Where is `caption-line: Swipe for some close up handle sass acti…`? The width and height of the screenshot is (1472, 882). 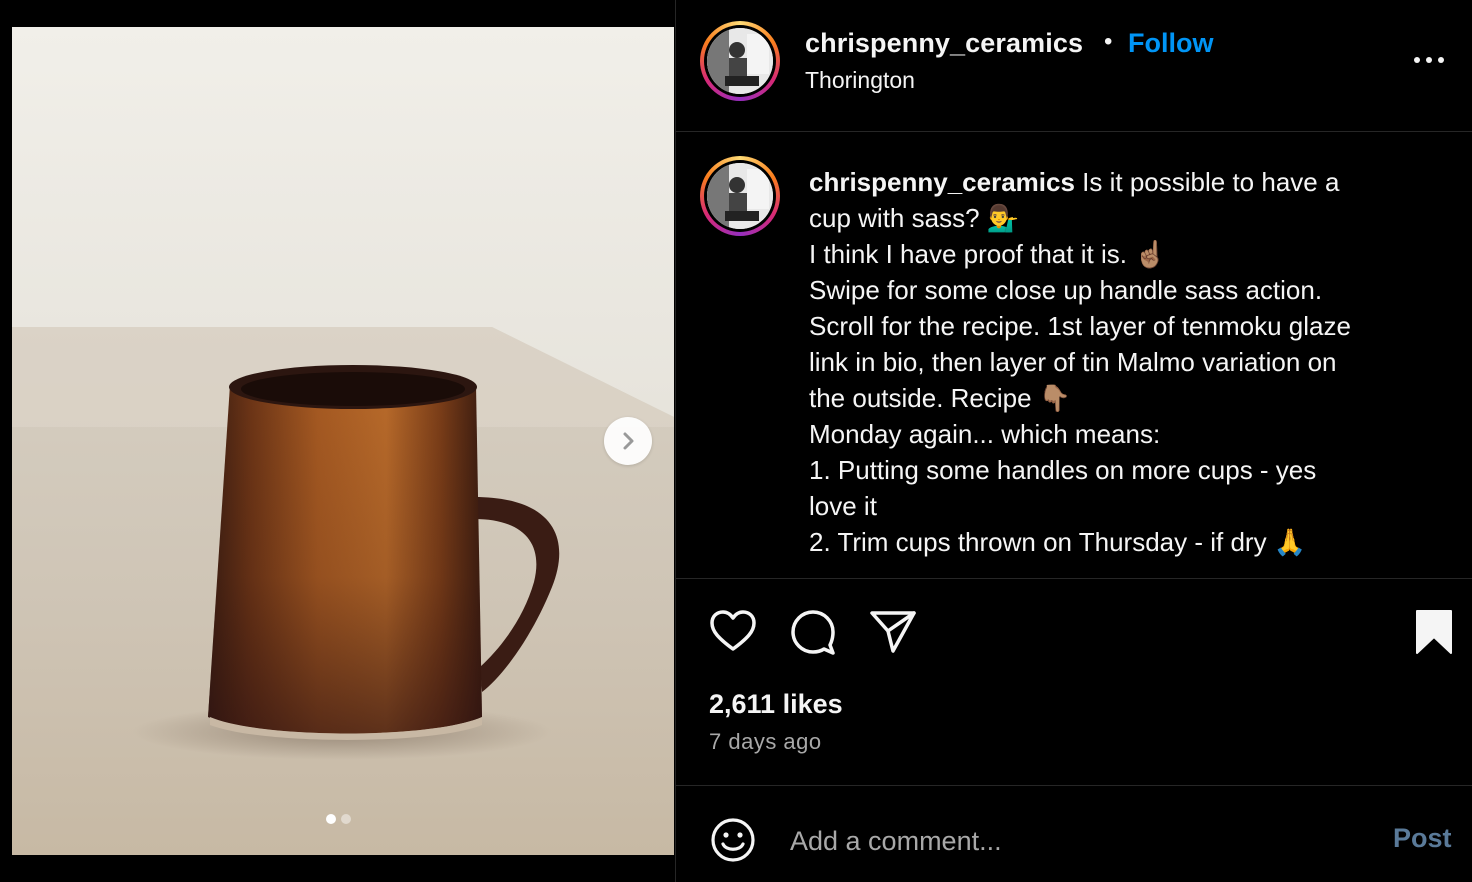
caption-line: Swipe for some close up handle sass acti… is located at coordinates (1066, 290).